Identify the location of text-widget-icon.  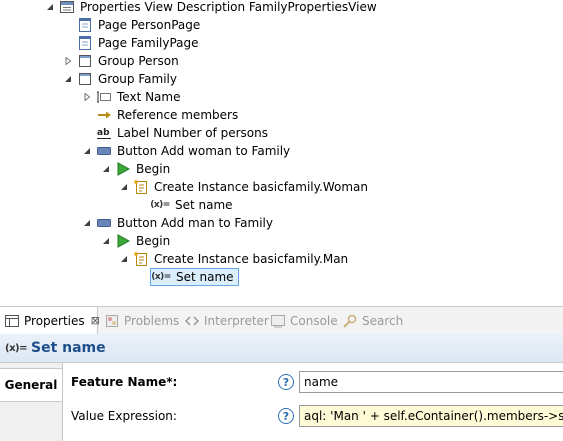
(104, 97).